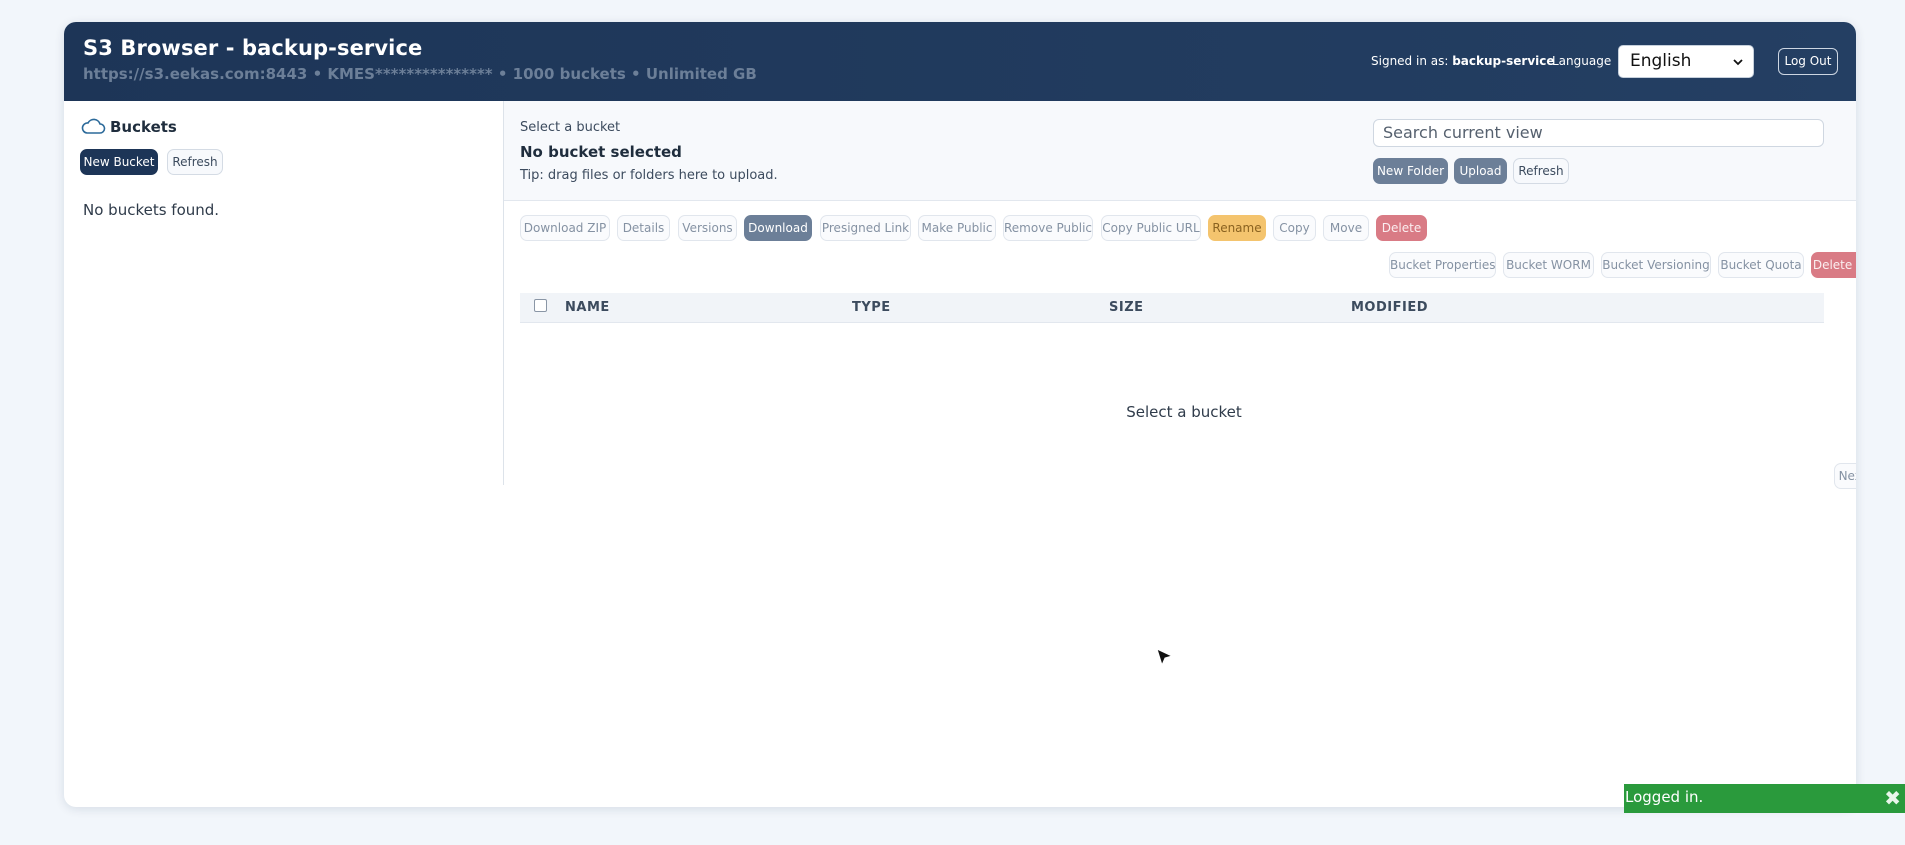  What do you see at coordinates (1808, 61) in the screenshot?
I see `logout-button: Log Out` at bounding box center [1808, 61].